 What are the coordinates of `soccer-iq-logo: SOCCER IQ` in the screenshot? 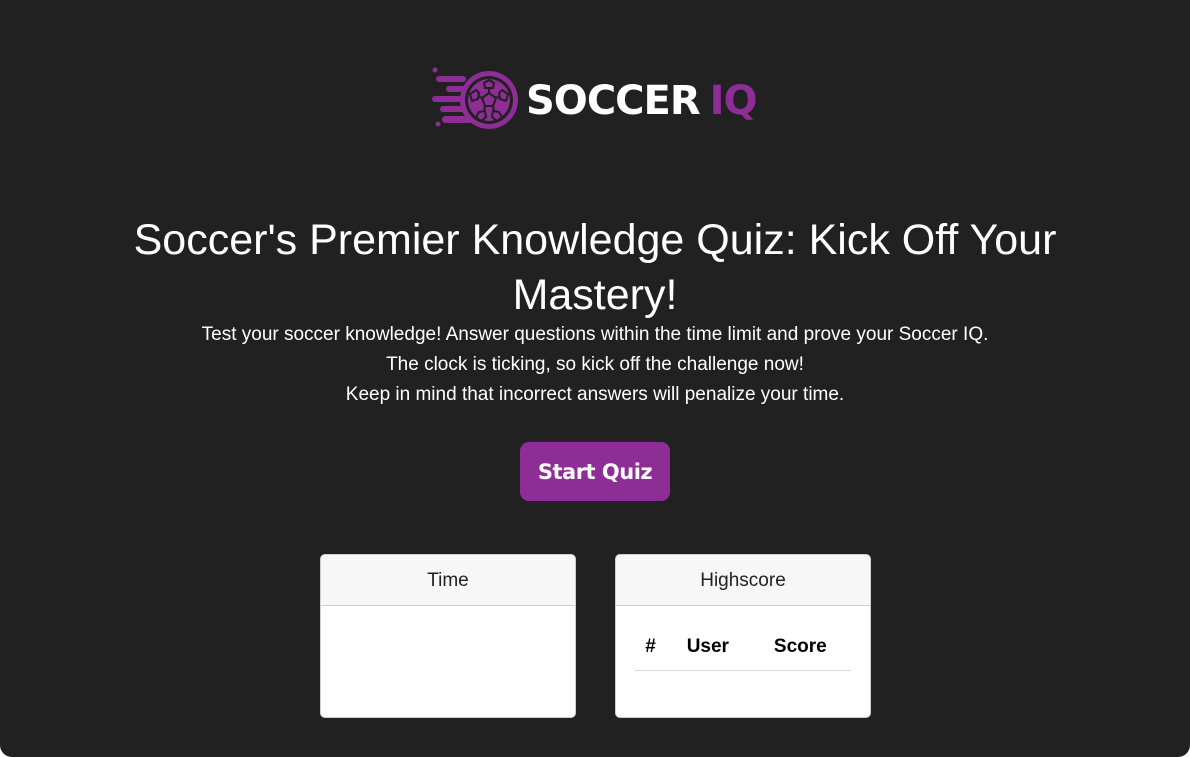 It's located at (597, 101).